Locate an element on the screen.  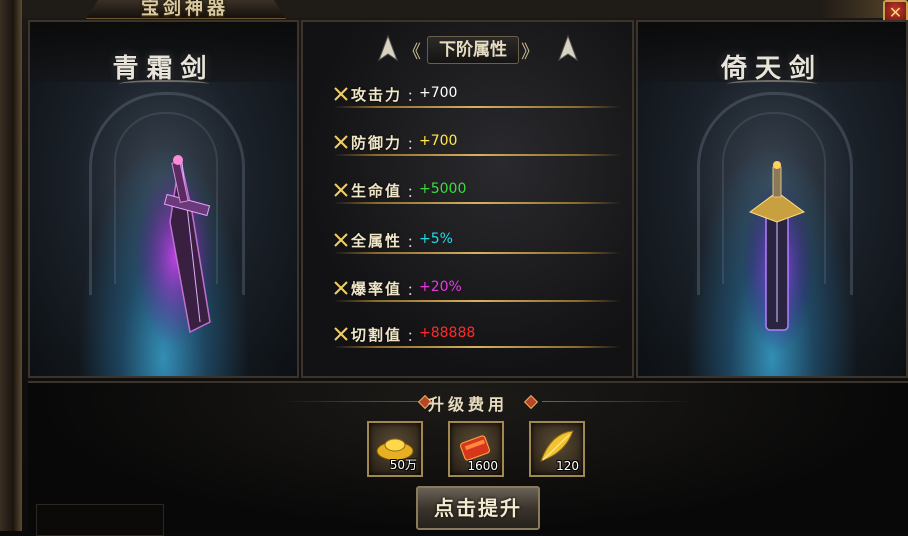
upgrade-button: 点击提升 is located at coordinates (478, 508).